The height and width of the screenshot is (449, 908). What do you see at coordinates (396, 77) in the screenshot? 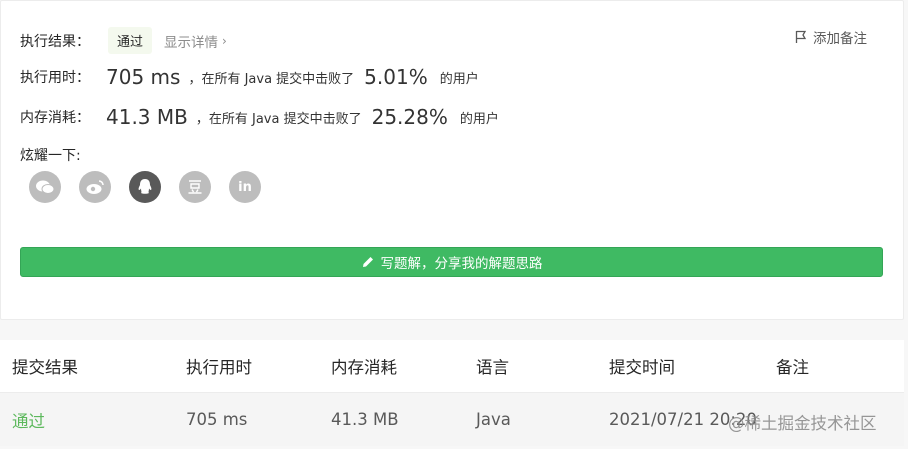
I see `runtime-percent: 5.01%` at bounding box center [396, 77].